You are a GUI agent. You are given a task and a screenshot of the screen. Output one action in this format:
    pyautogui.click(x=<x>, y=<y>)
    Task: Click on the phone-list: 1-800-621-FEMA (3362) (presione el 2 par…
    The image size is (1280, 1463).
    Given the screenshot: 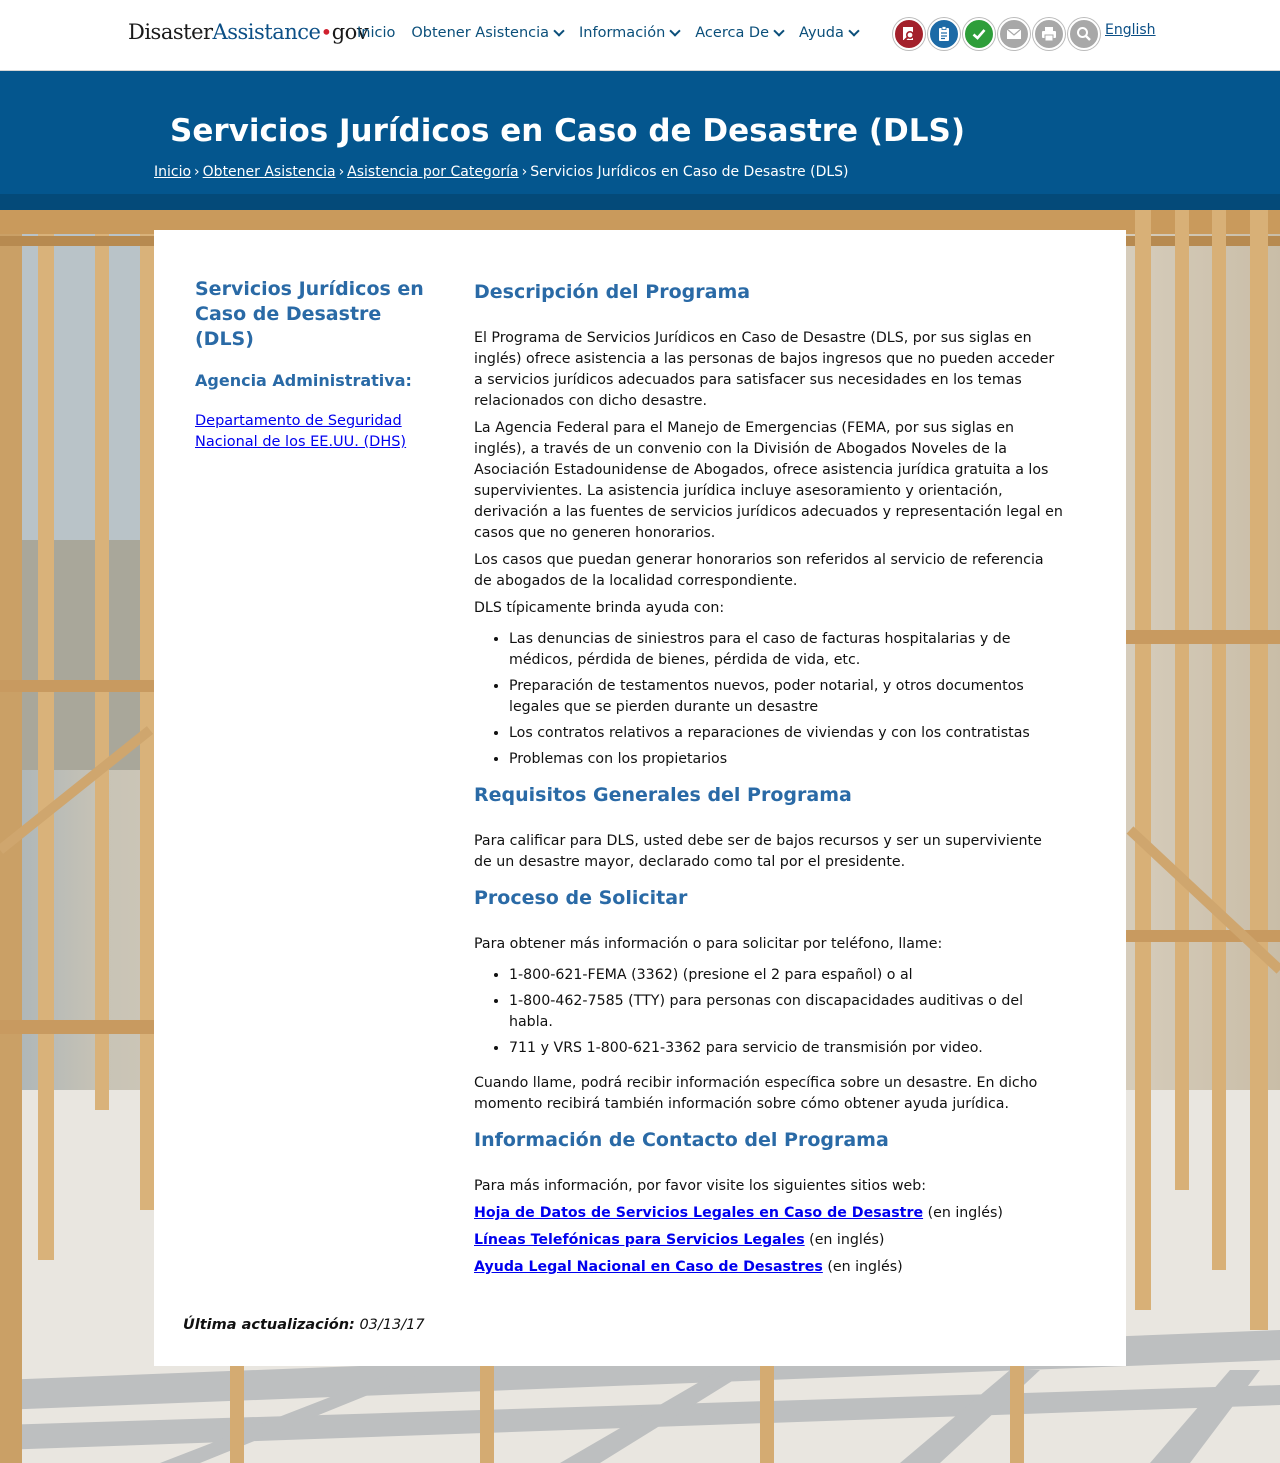 What is the action you would take?
    pyautogui.click(x=769, y=1012)
    